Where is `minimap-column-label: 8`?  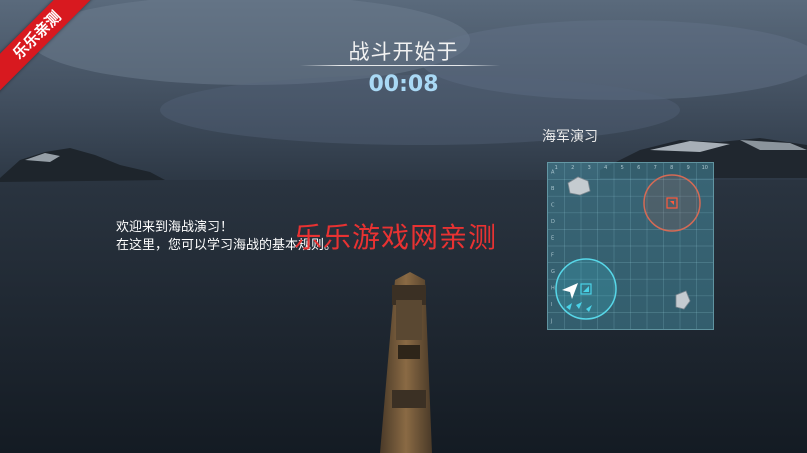
minimap-column-label: 8 is located at coordinates (671, 168).